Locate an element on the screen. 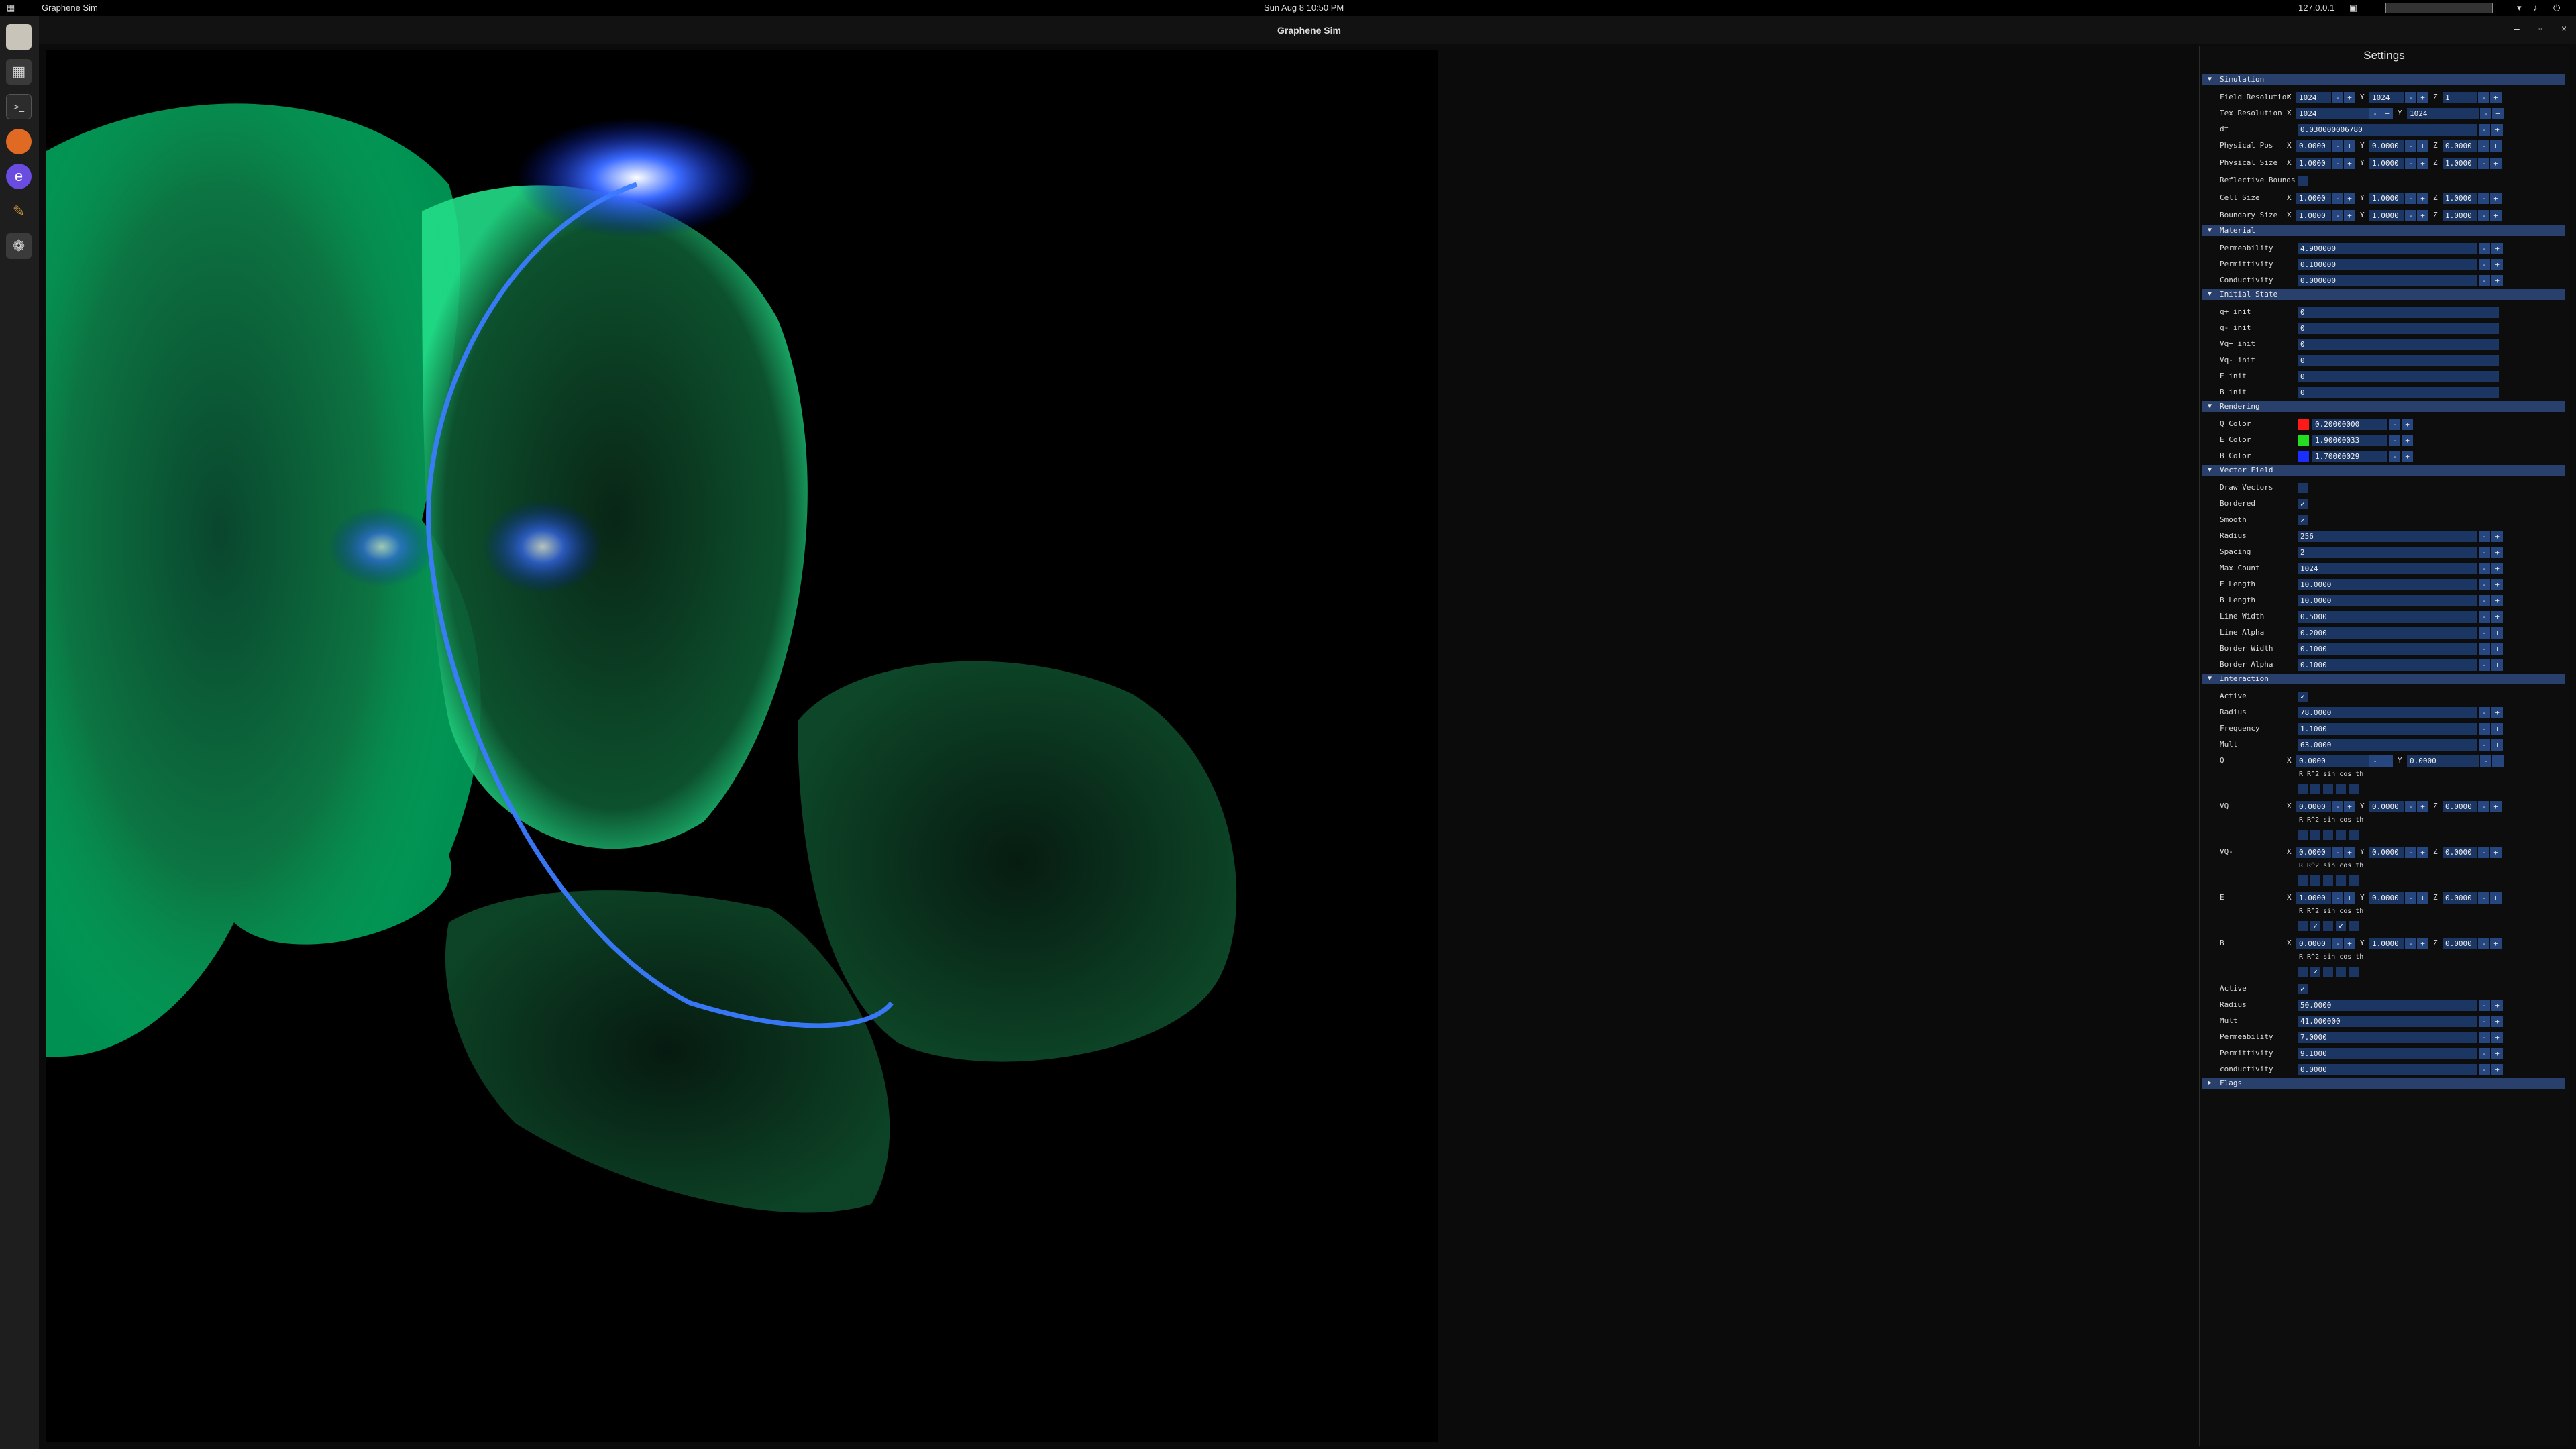 Image resolution: width=2576 pixels, height=1449 pixels. b-color-decrement-button: - is located at coordinates (2394, 456).